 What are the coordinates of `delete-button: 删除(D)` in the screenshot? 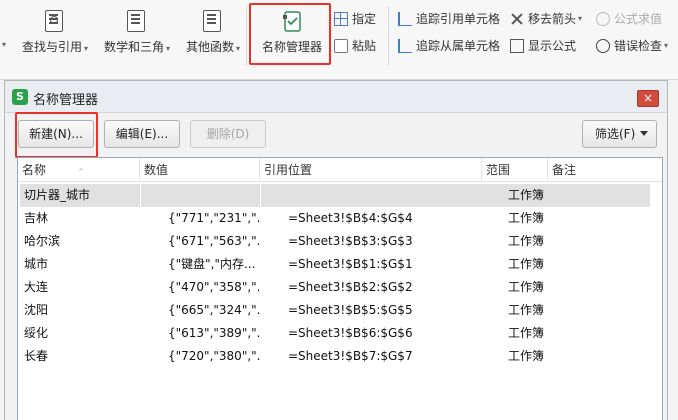 It's located at (228, 134).